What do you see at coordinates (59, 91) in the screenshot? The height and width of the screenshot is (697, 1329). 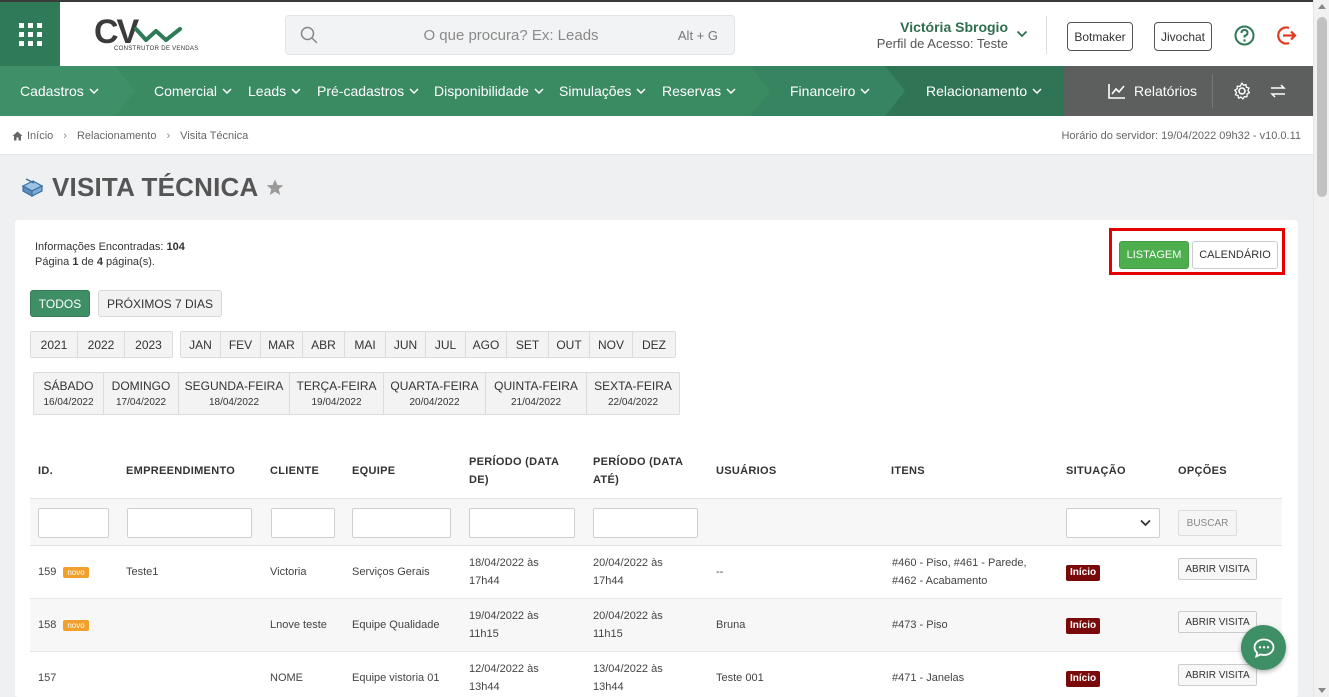 I see `nav-item-cadastros: Cadastros` at bounding box center [59, 91].